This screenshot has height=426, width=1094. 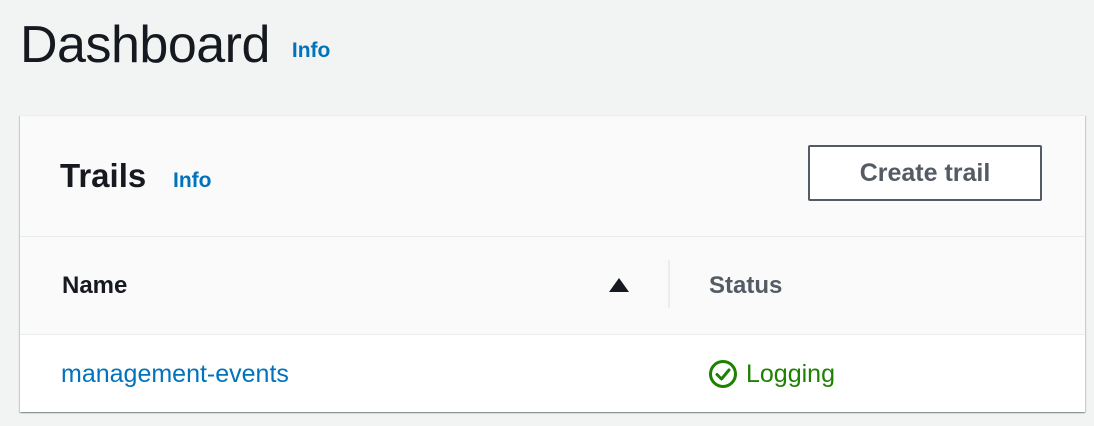 What do you see at coordinates (619, 285) in the screenshot?
I see `triangle-up-icon` at bounding box center [619, 285].